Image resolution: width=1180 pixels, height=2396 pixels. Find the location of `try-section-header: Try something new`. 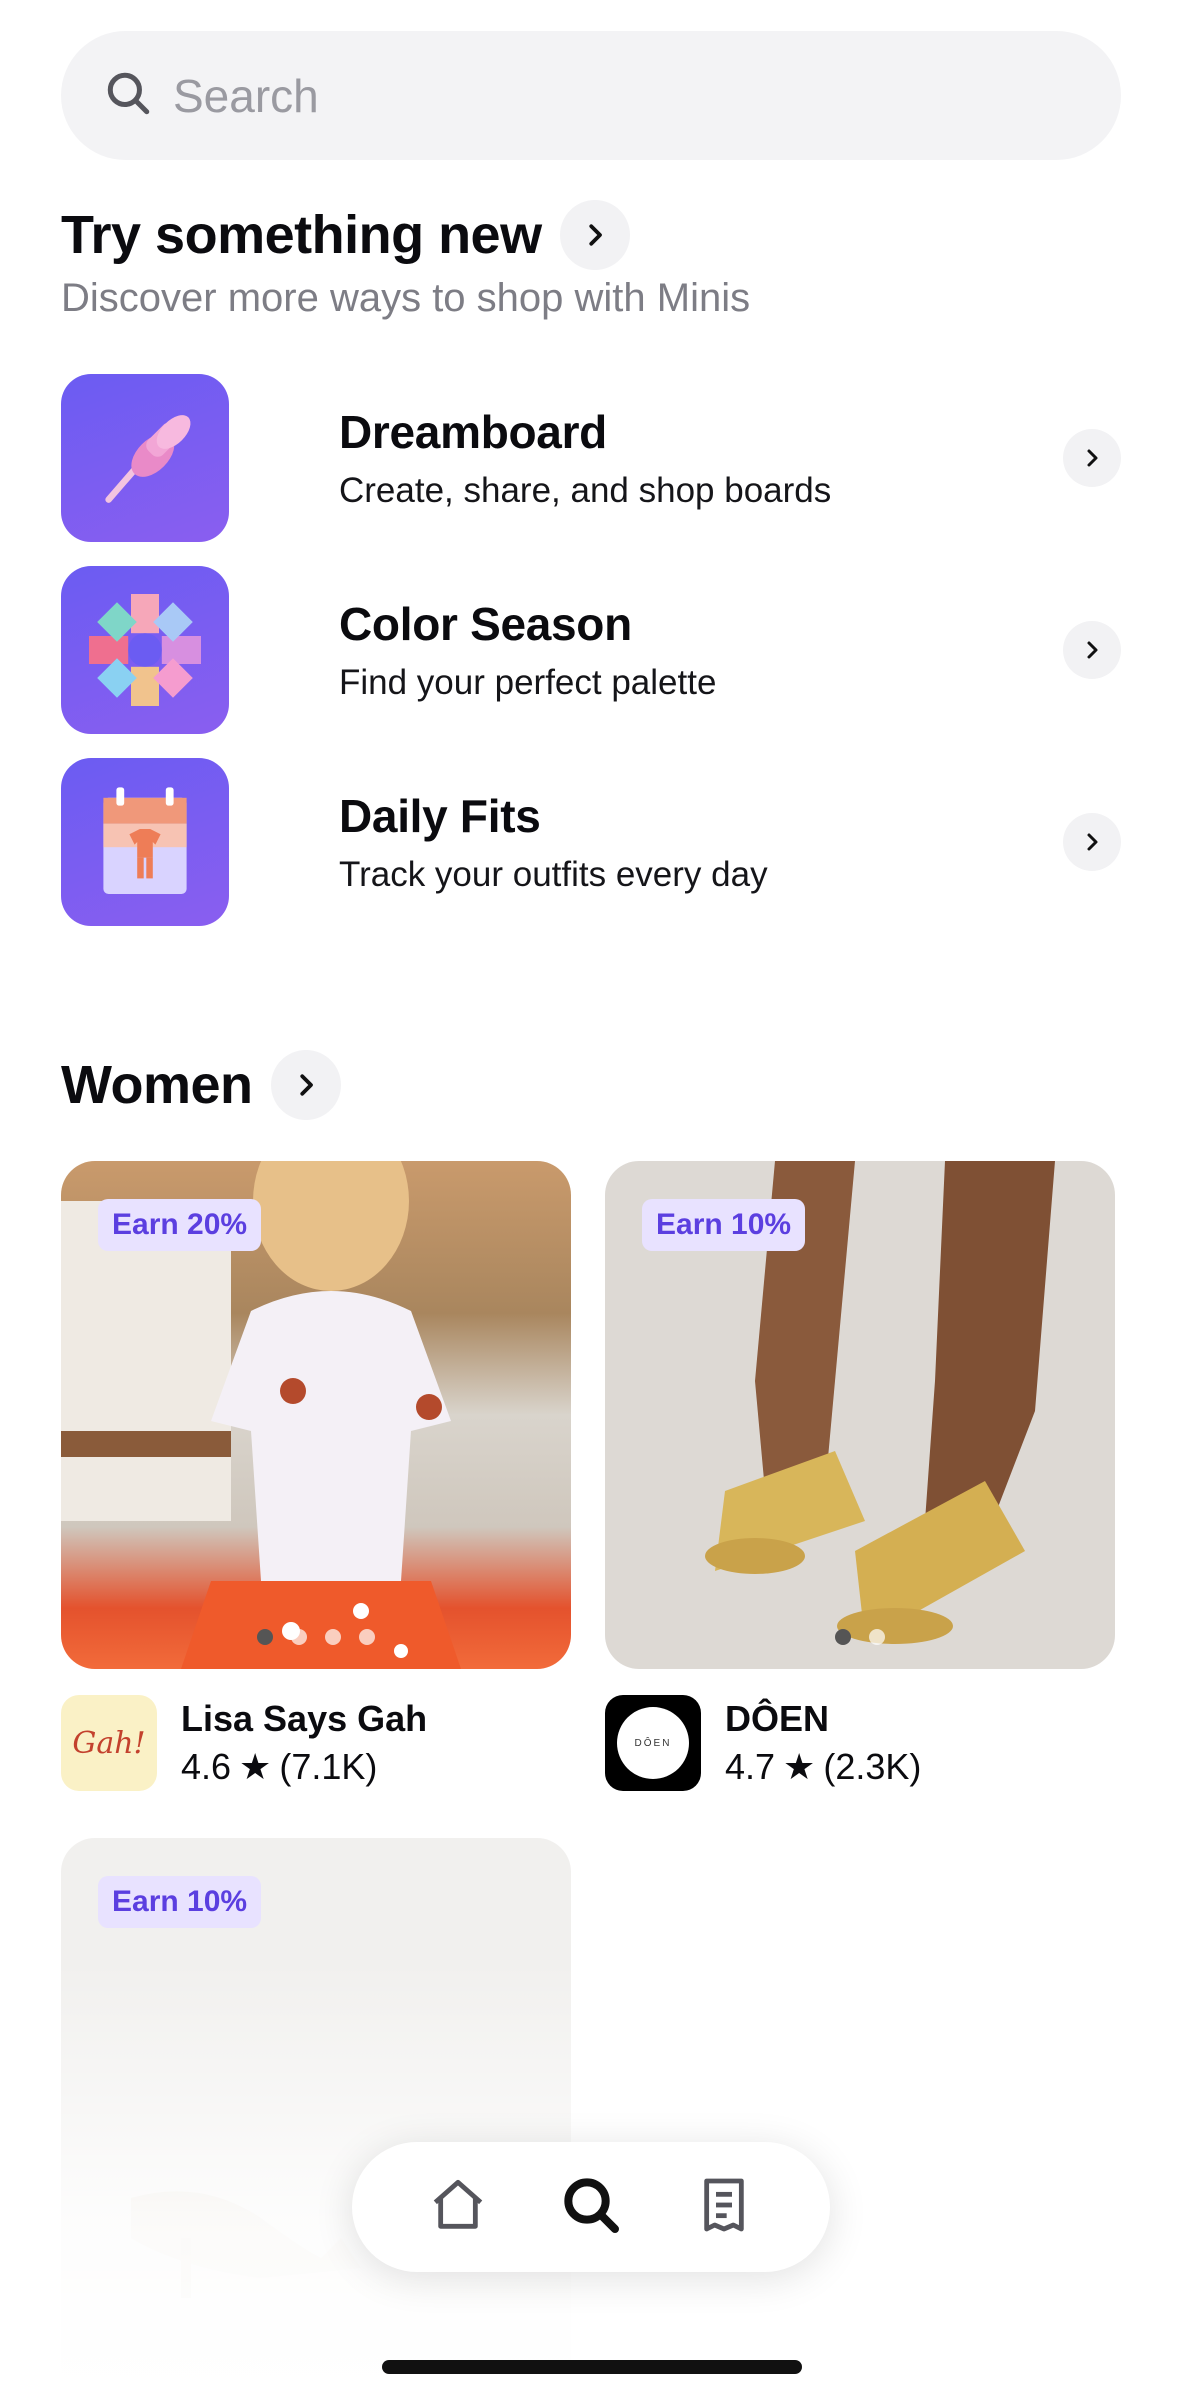

try-section-header: Try something new is located at coordinates (345, 235).